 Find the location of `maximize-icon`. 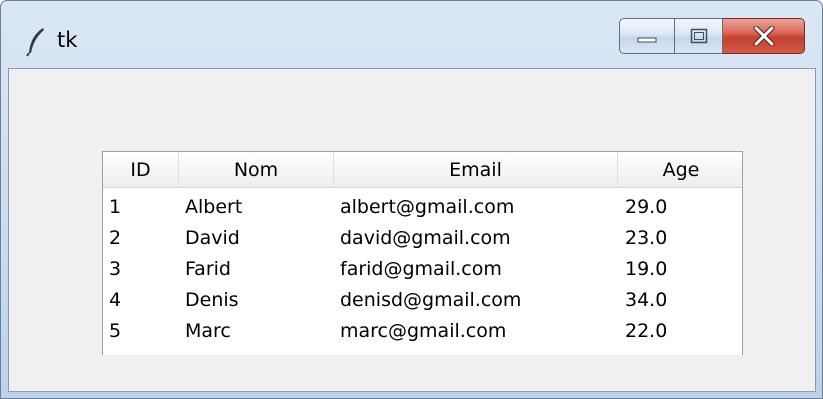

maximize-icon is located at coordinates (698, 36).